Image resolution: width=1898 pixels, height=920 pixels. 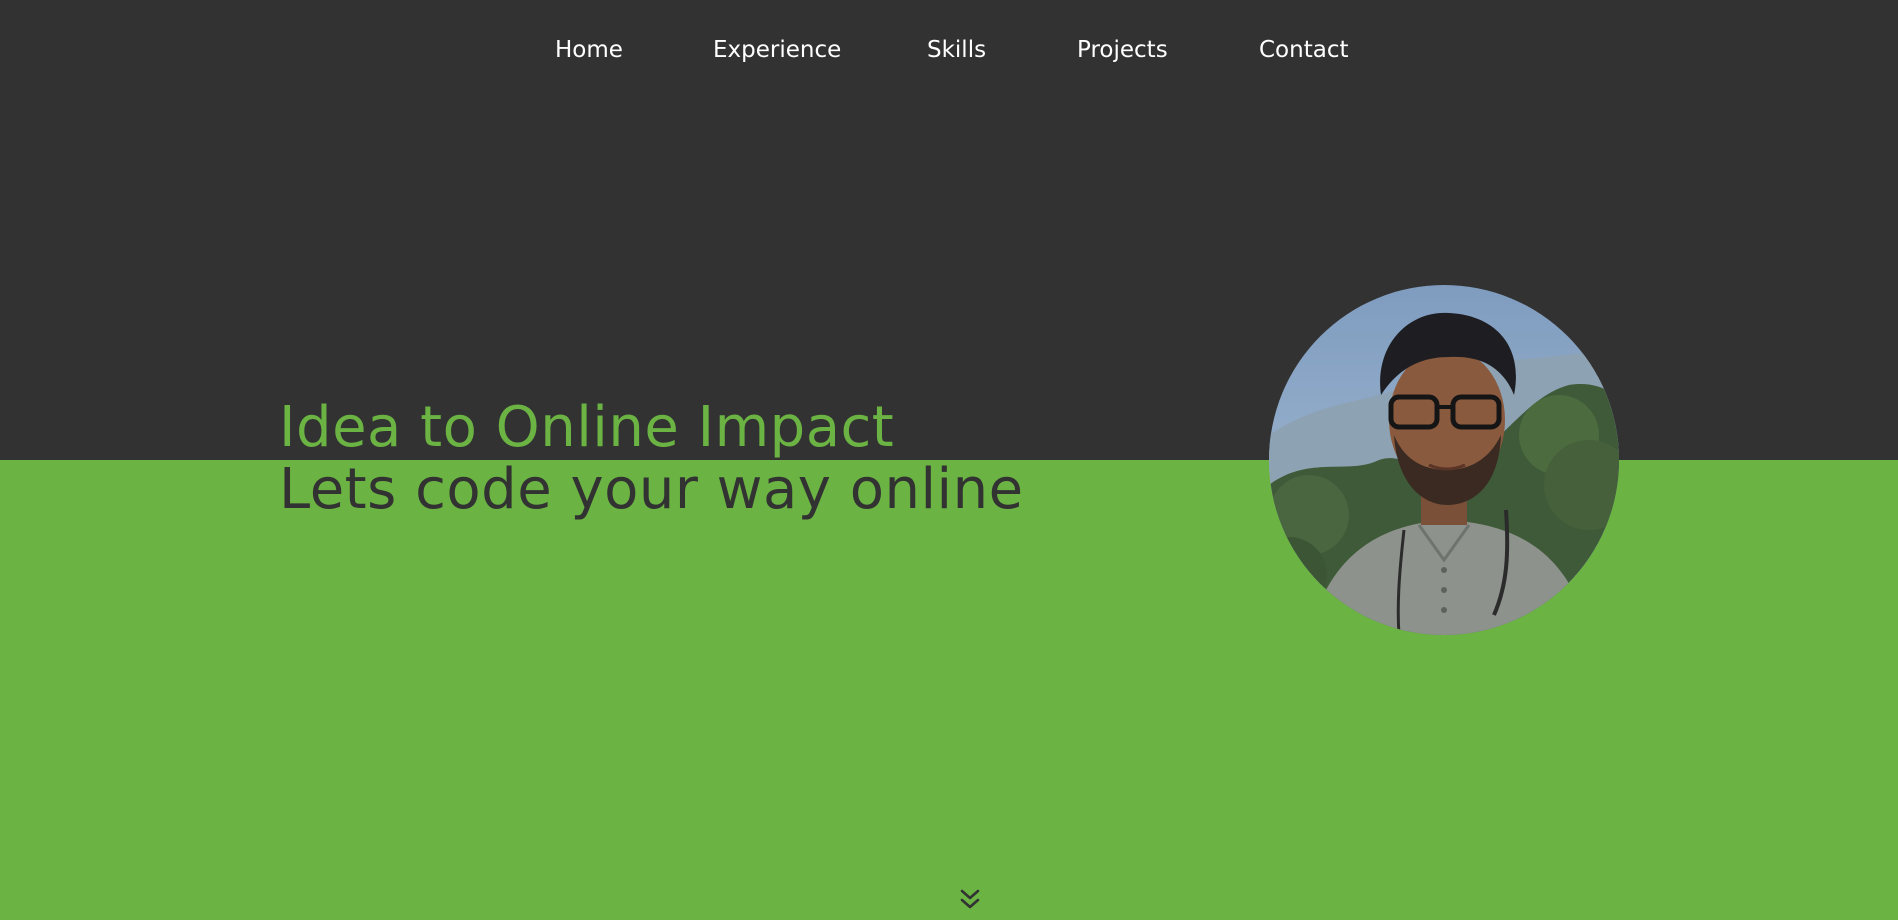 What do you see at coordinates (587, 427) in the screenshot?
I see `hero-title: Idea to Online Impact` at bounding box center [587, 427].